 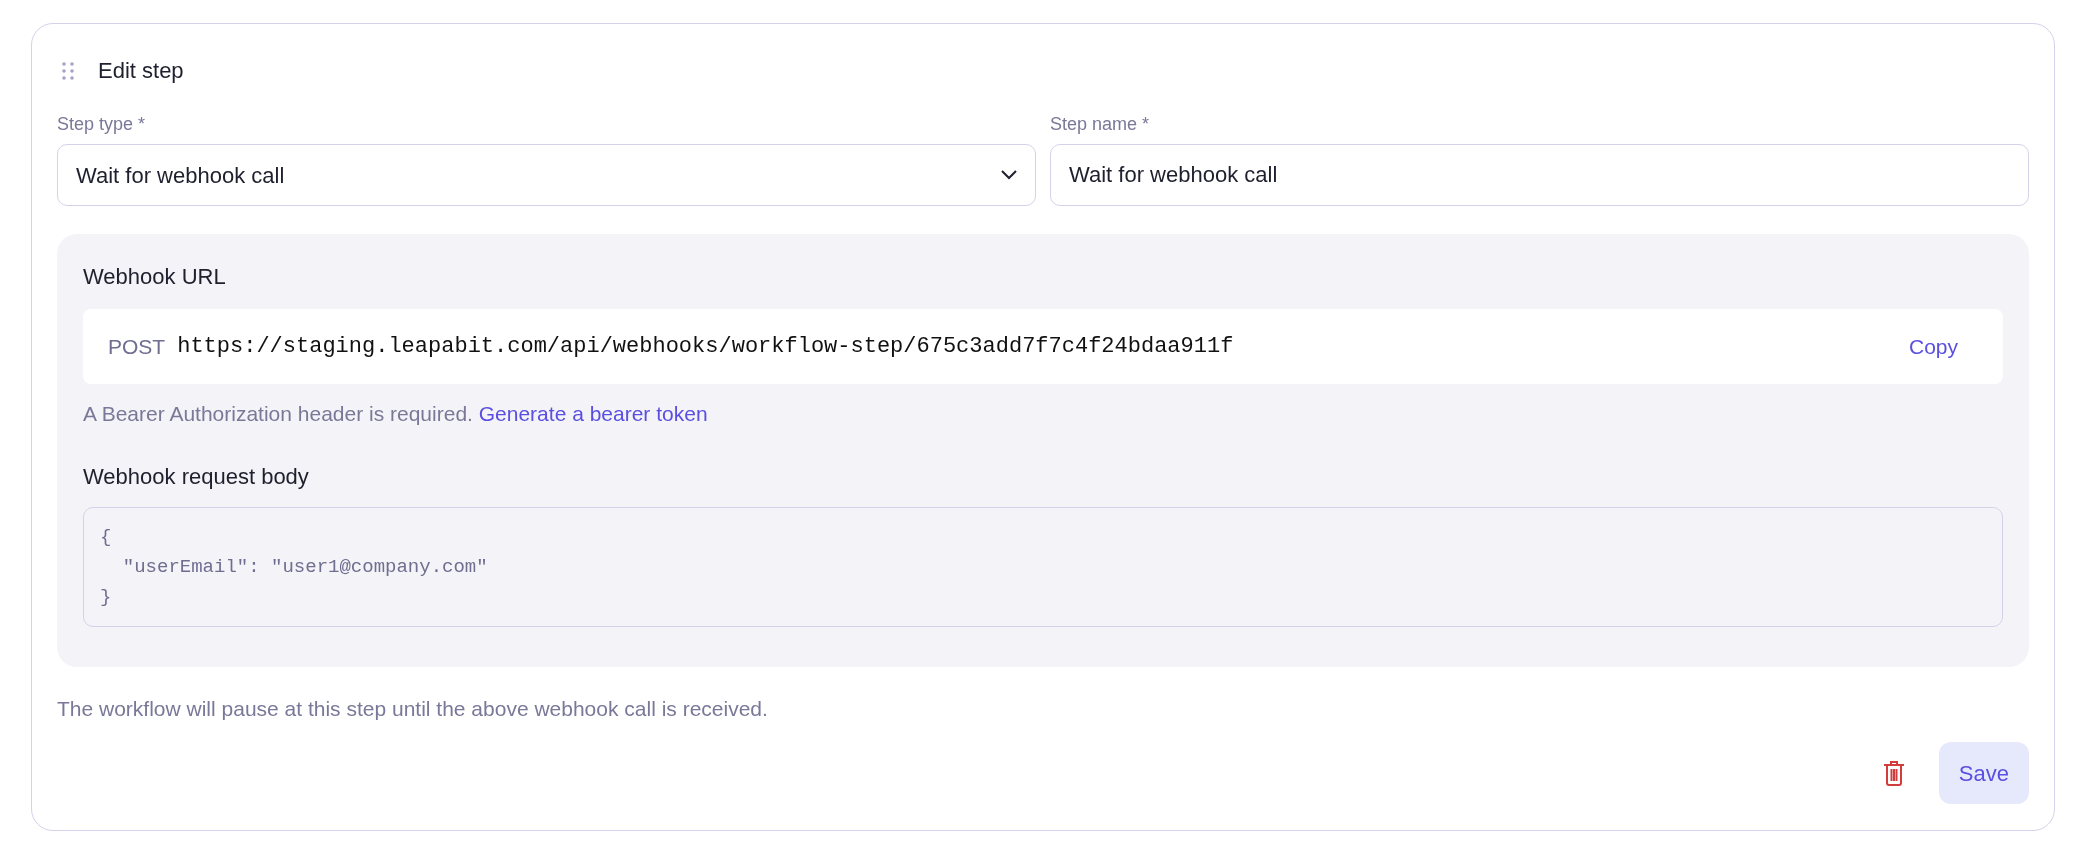 I want to click on trash-icon, so click(x=1893, y=773).